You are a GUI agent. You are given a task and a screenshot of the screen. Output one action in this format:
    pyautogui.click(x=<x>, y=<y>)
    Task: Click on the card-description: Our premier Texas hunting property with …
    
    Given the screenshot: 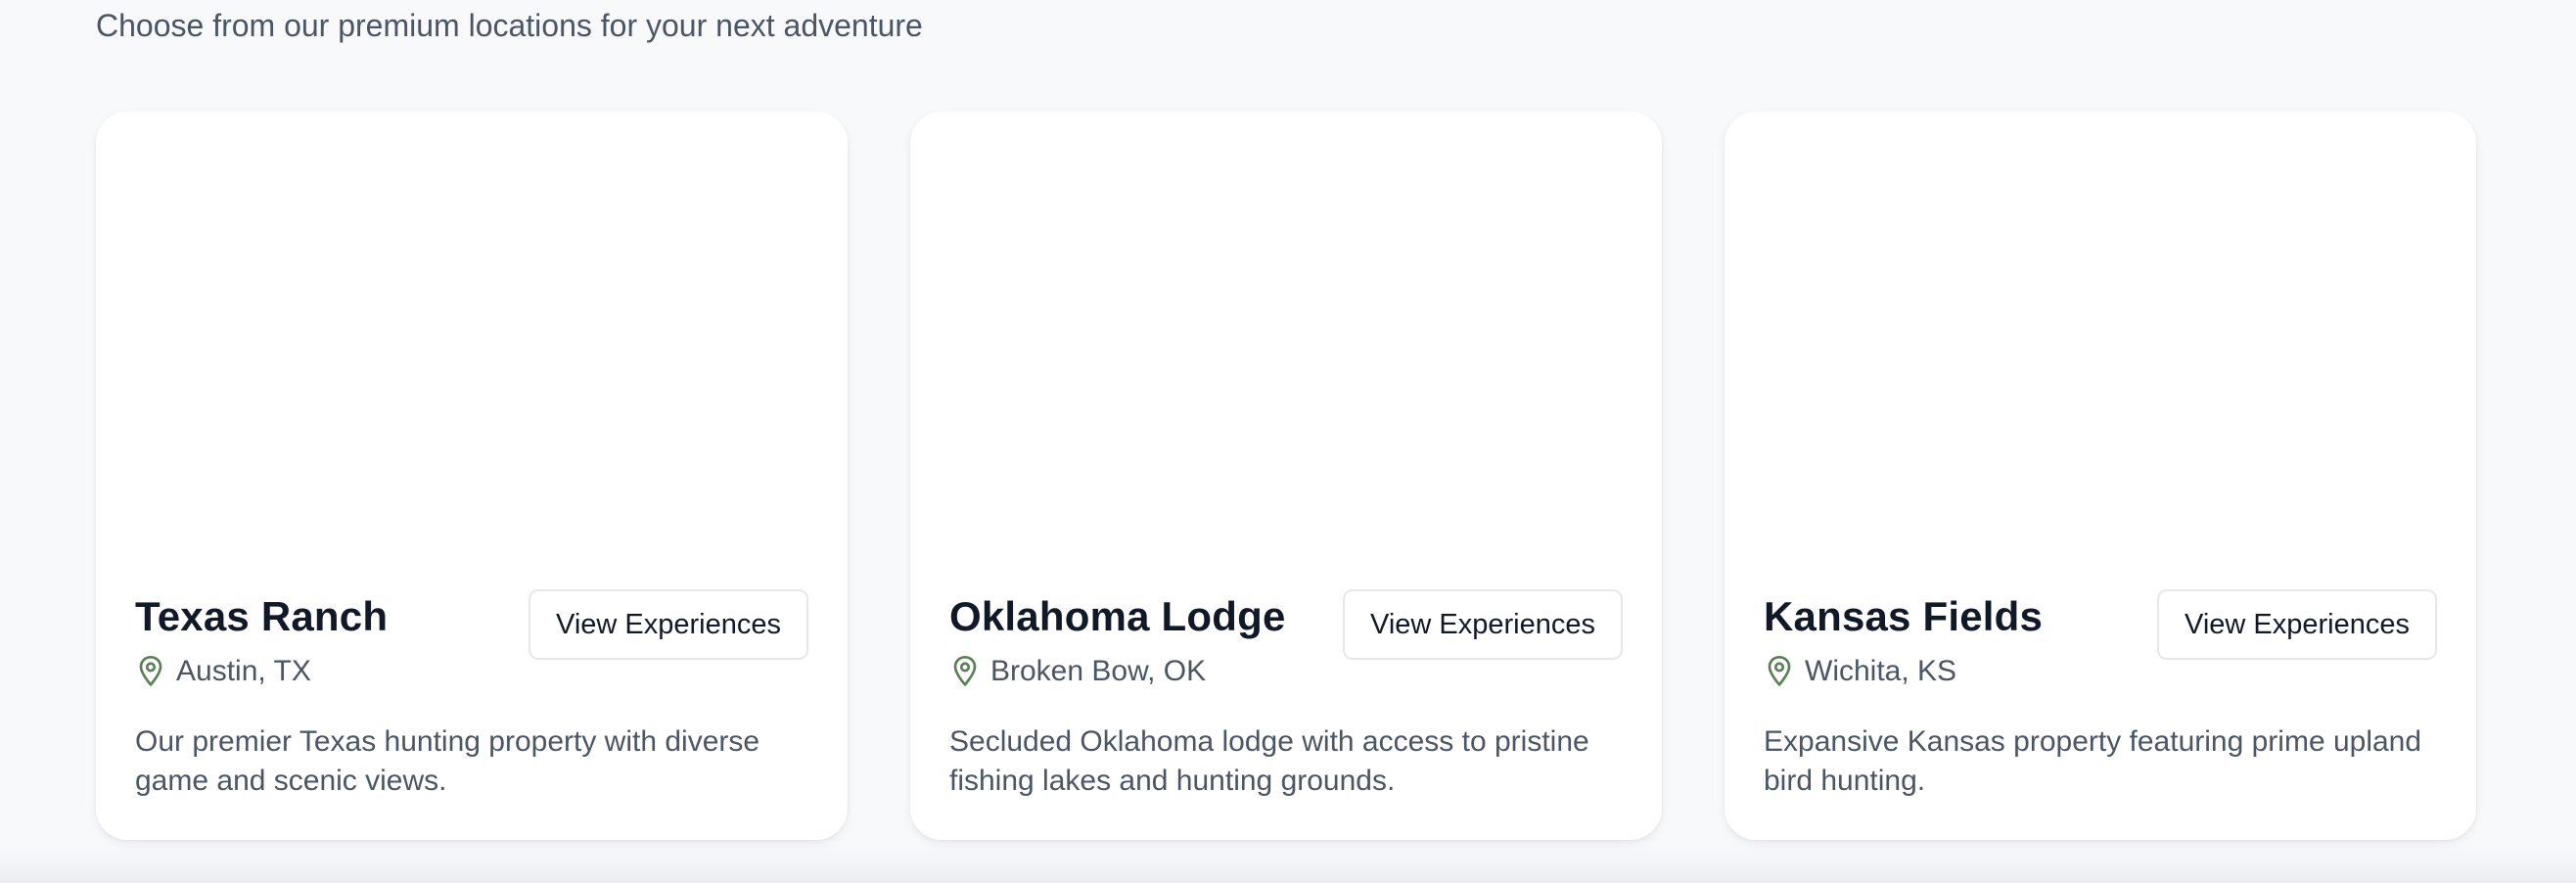 What is the action you would take?
    pyautogui.click(x=447, y=761)
    